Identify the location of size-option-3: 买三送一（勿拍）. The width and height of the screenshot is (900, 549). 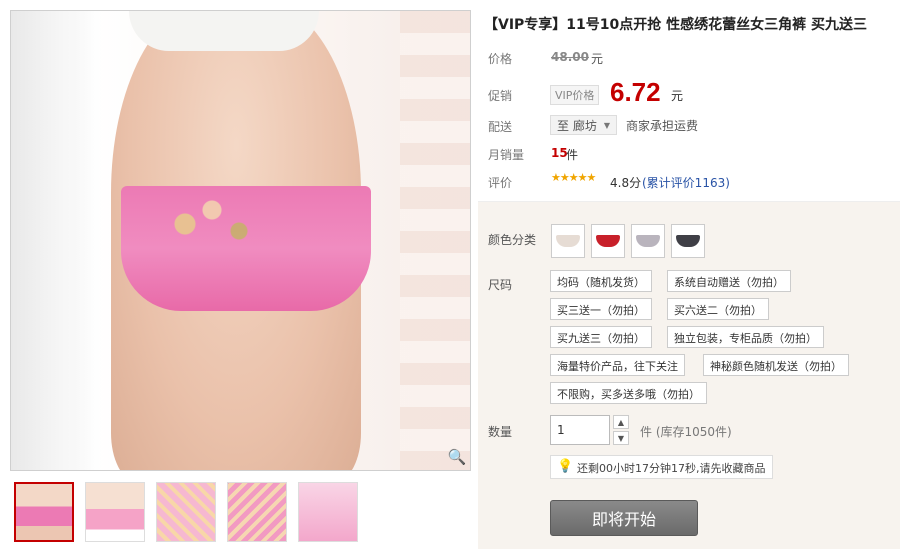
(601, 309).